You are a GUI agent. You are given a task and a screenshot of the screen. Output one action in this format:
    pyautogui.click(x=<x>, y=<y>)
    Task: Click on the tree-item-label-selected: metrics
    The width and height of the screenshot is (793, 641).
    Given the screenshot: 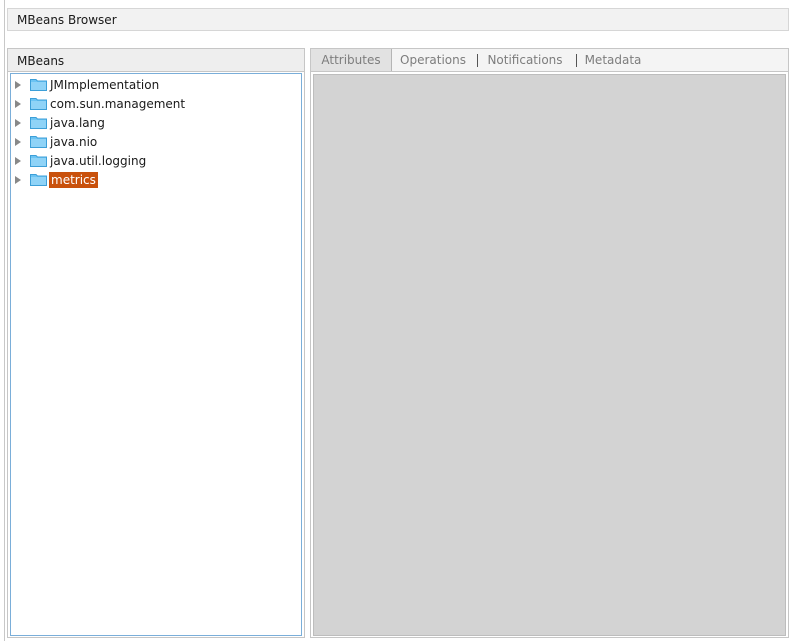 What is the action you would take?
    pyautogui.click(x=73, y=180)
    